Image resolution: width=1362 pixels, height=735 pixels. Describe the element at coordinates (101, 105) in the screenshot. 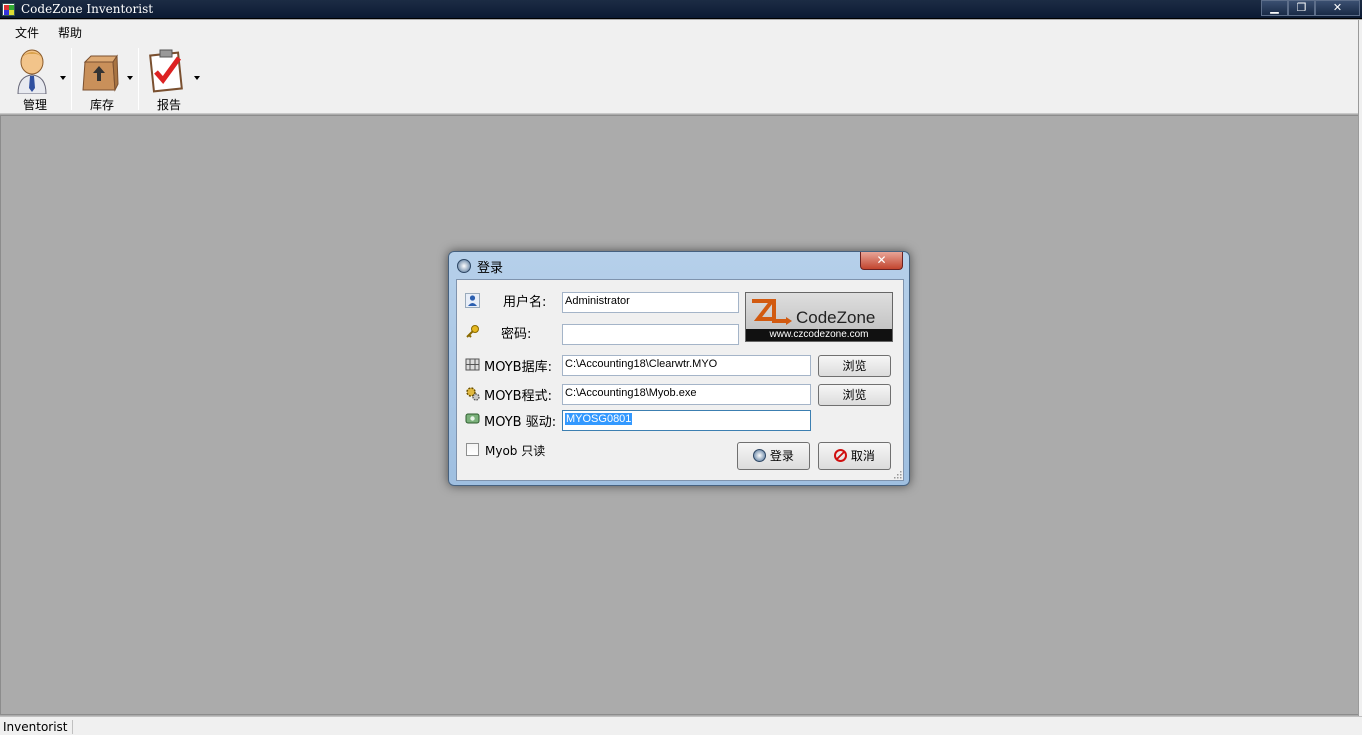

I see `toolbar-inventory-label: 库存` at that location.